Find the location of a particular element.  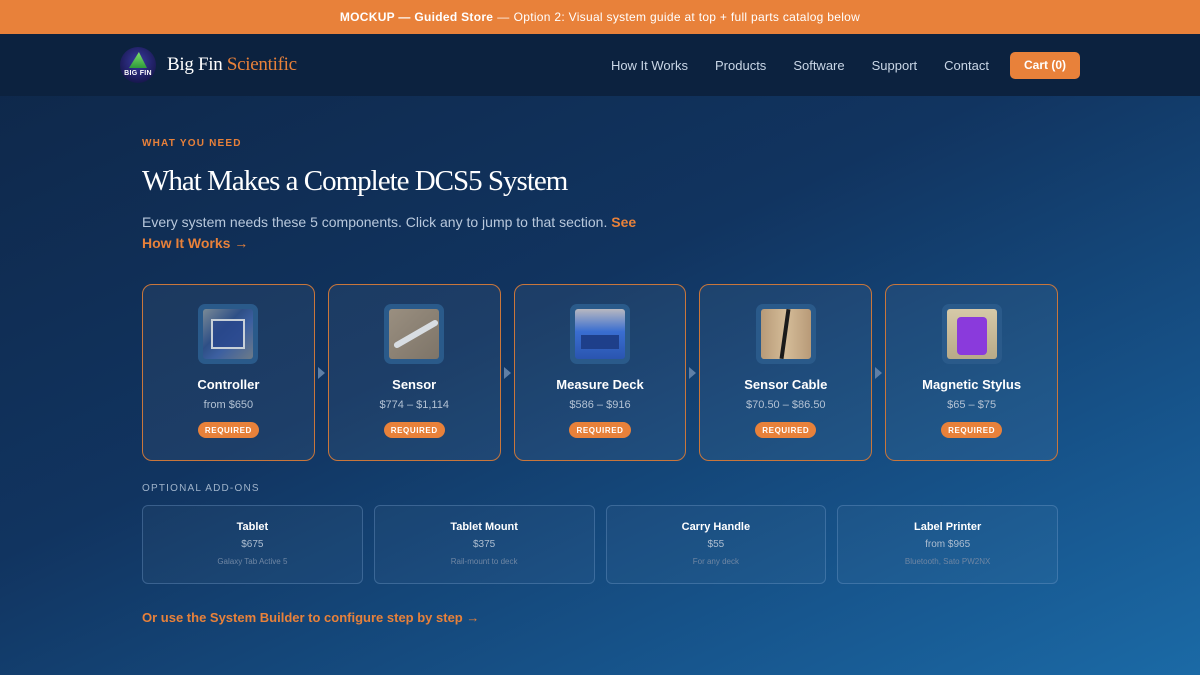

sensor-image is located at coordinates (414, 334).